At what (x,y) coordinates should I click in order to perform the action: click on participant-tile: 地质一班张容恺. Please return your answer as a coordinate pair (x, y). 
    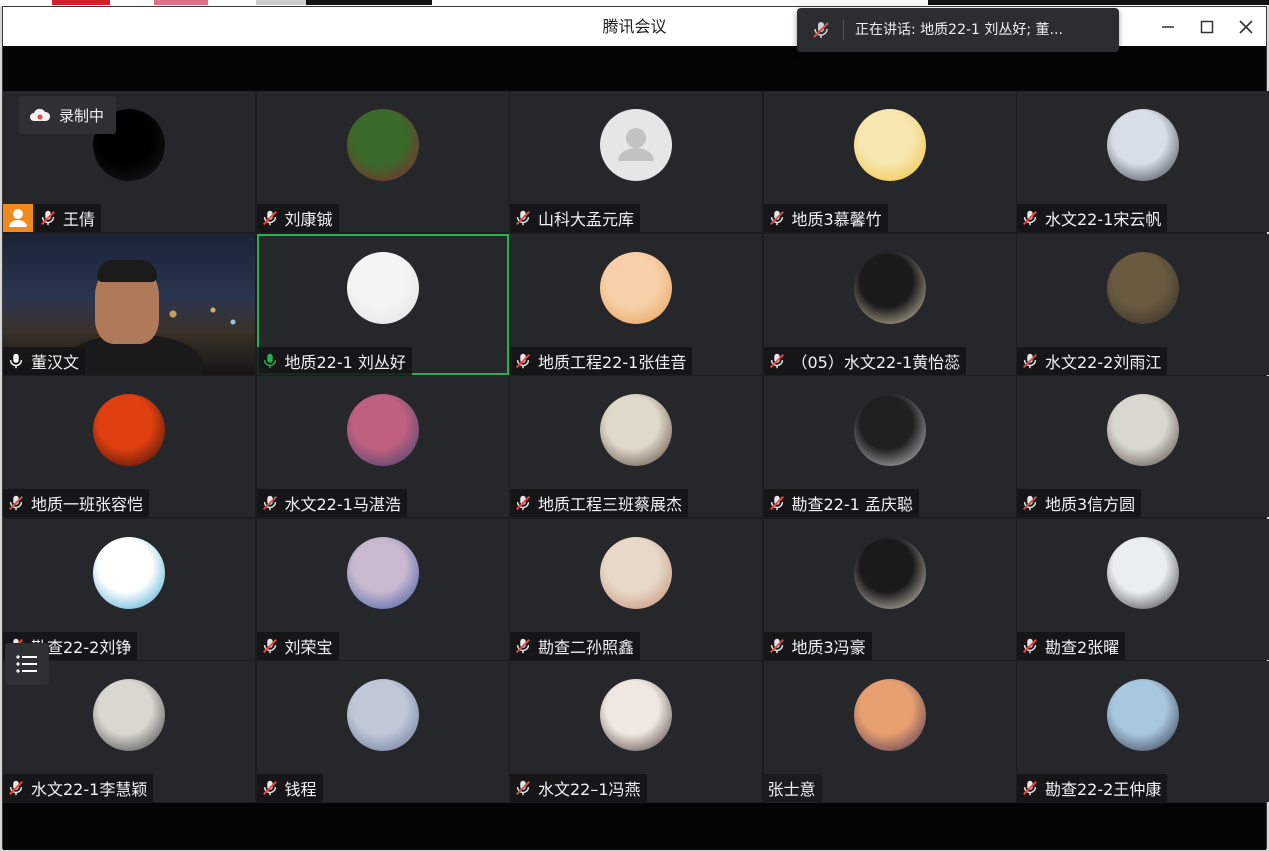
    Looking at the image, I should click on (129, 446).